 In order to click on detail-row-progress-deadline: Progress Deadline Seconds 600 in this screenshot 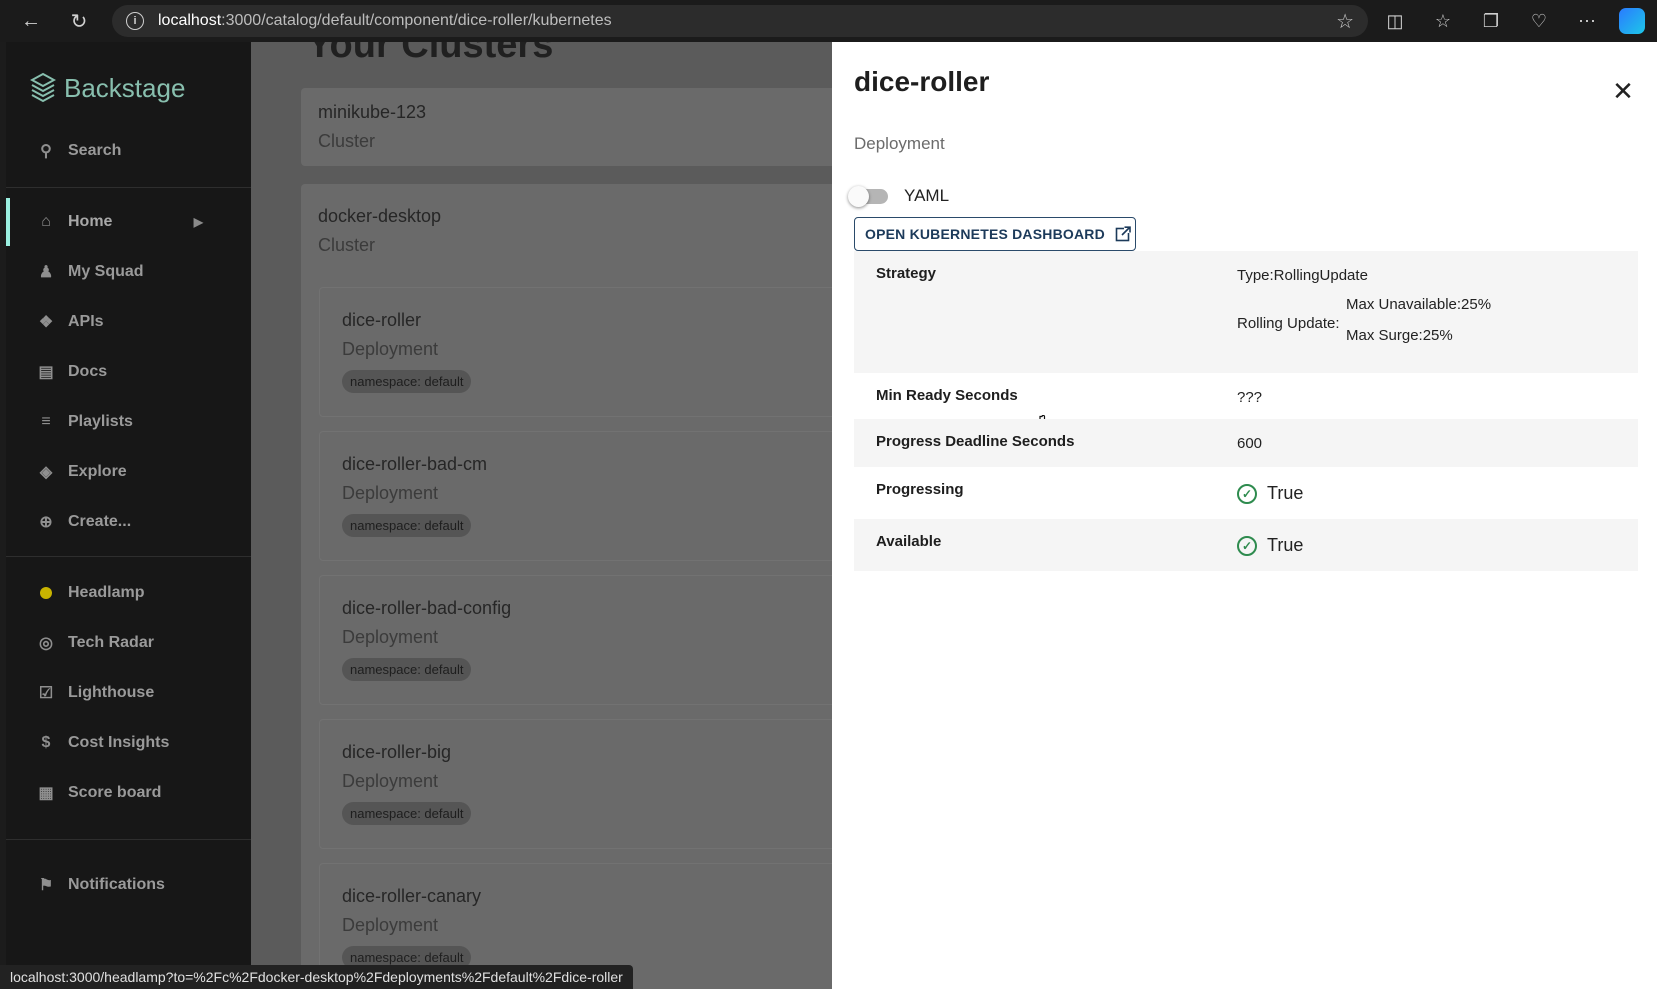, I will do `click(1246, 443)`.